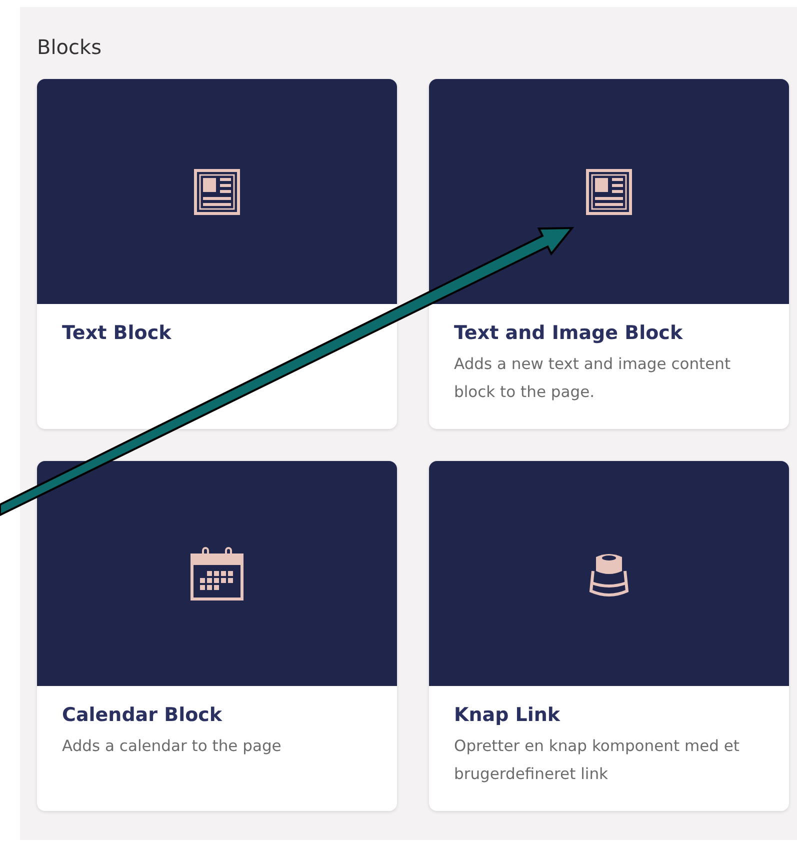  Describe the element at coordinates (593, 378) in the screenshot. I see `block-description: Adds a new text and image content block to the page.` at that location.